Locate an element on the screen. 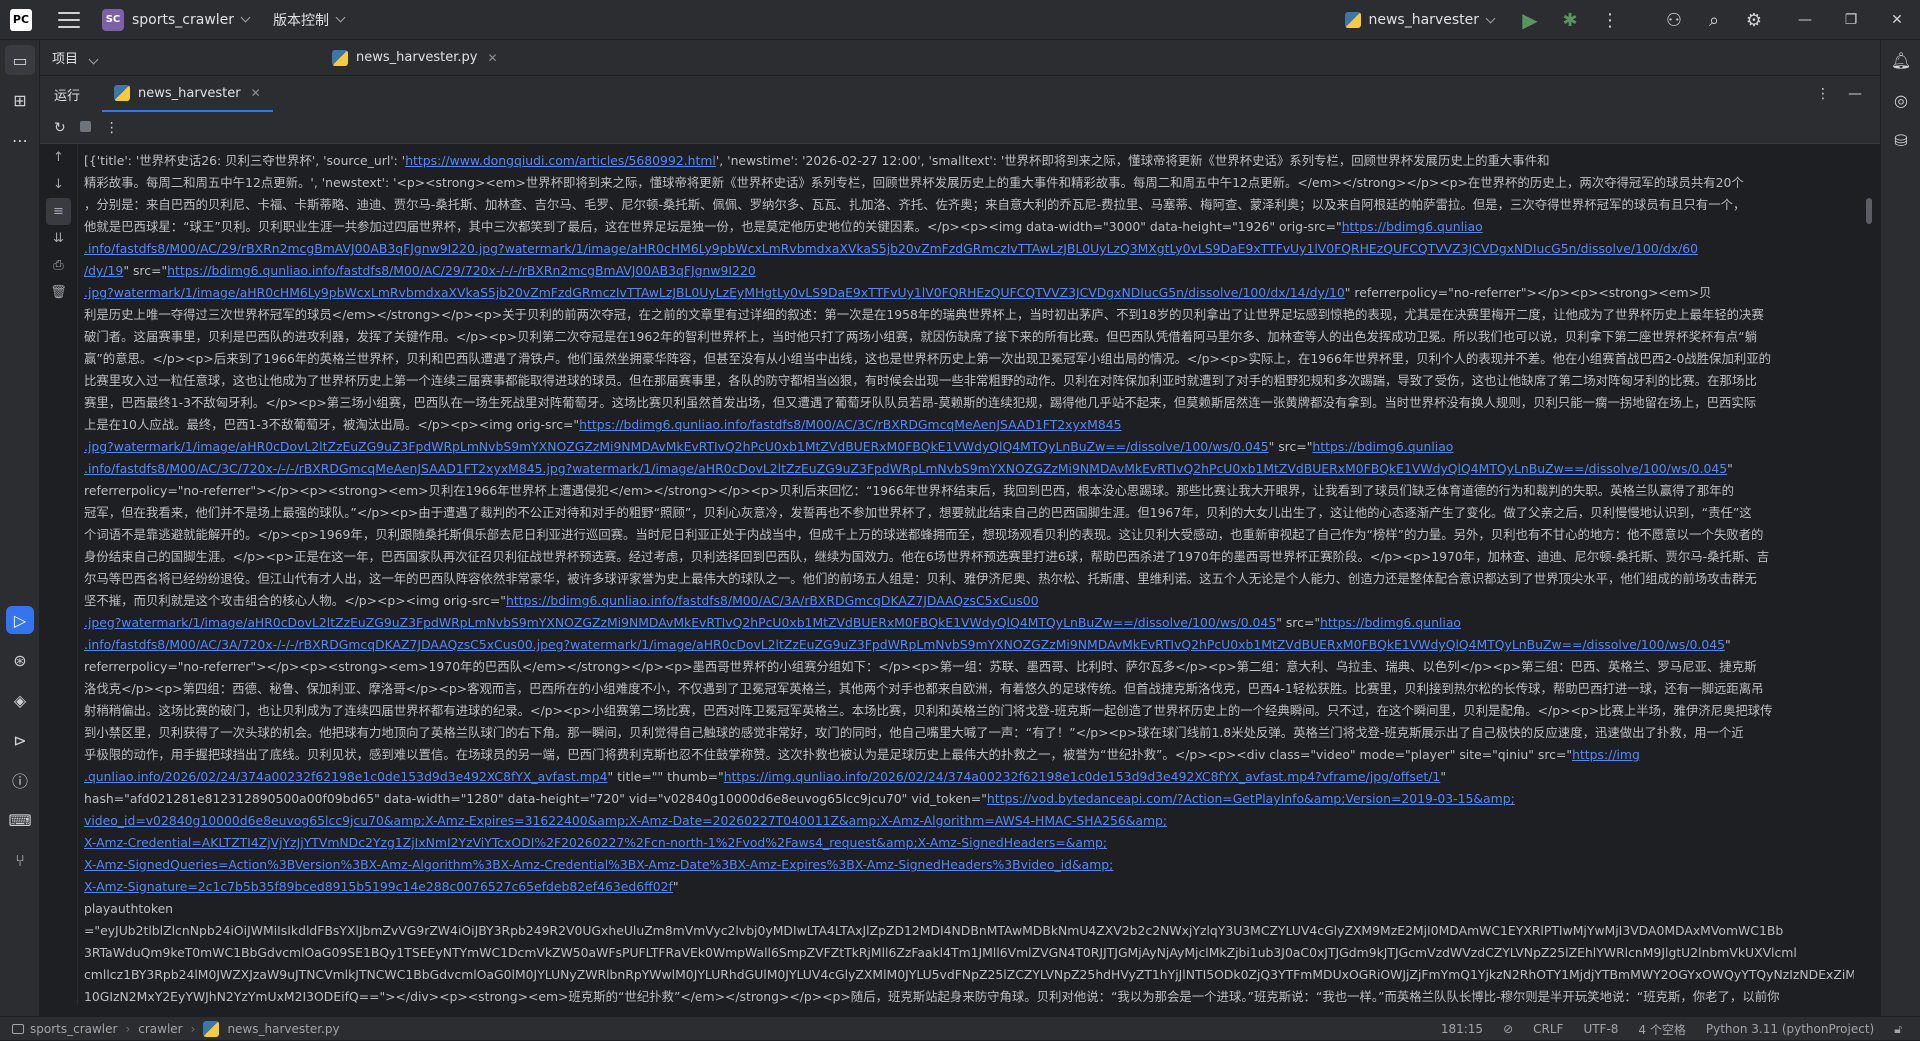  problems-icon: ⓘ is located at coordinates (20, 780).